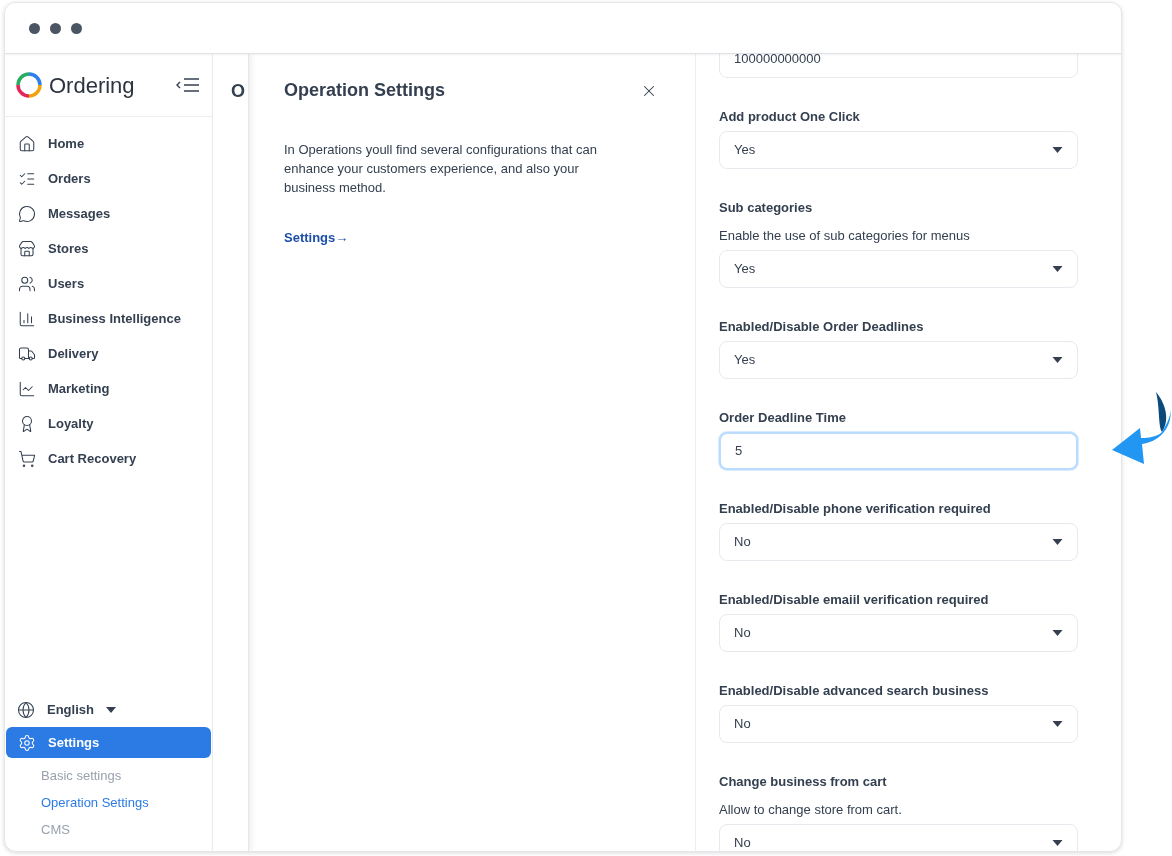 This screenshot has width=1172, height=856. What do you see at coordinates (854, 690) in the screenshot?
I see `field-label: Enabled/Disable advanced search business` at bounding box center [854, 690].